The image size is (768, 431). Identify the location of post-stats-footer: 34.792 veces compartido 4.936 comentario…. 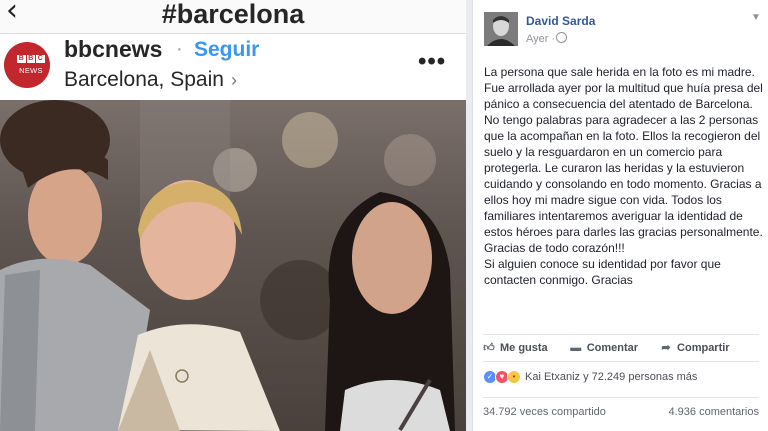
(621, 408).